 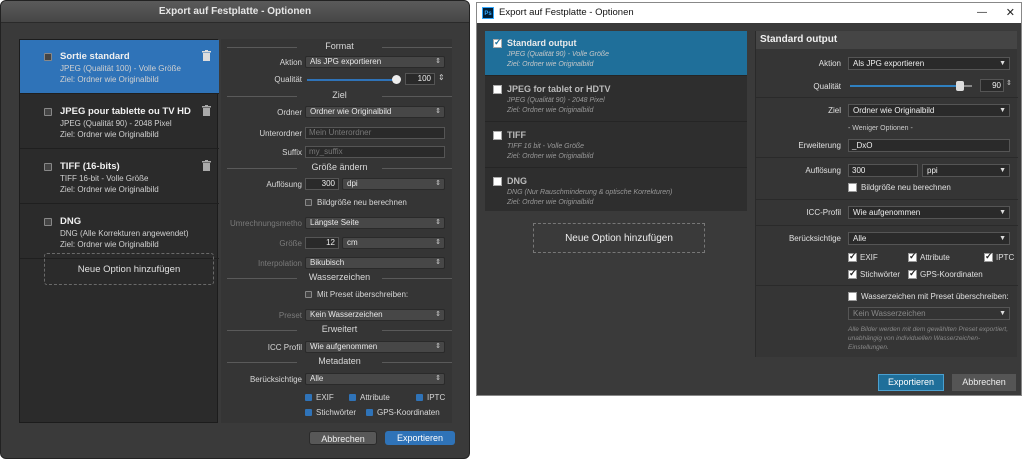 I want to click on select-value: Alle, so click(x=860, y=238).